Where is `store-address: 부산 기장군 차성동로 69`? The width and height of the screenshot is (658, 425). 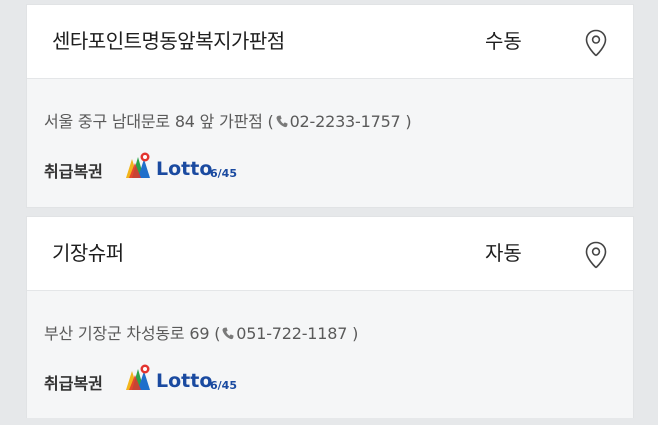 store-address: 부산 기장군 차성동로 69 is located at coordinates (127, 333).